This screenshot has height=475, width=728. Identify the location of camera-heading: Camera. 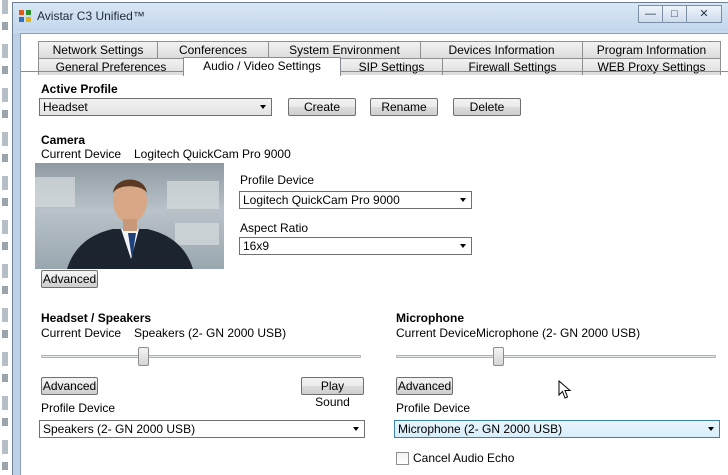
(63, 140).